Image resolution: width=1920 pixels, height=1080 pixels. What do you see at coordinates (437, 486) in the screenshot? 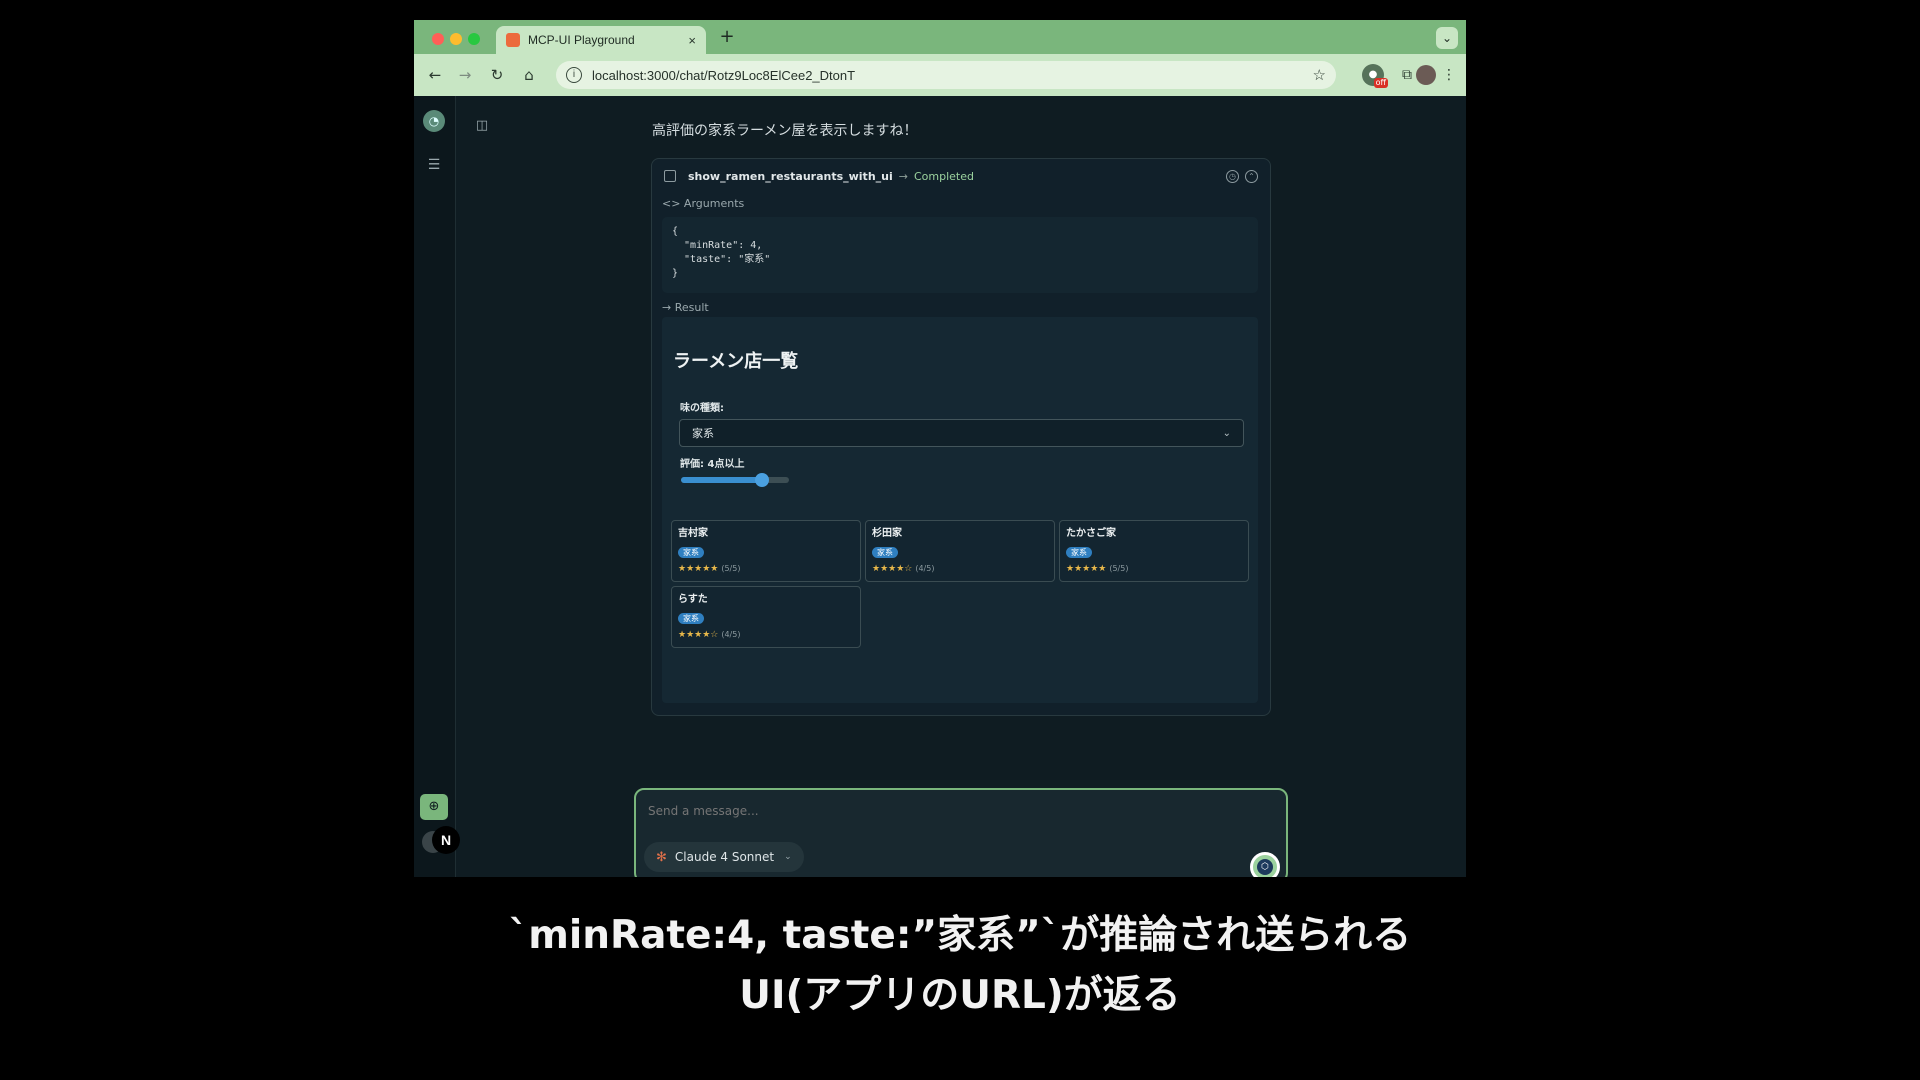
I see `sidebar: ◔ ☰ ⊕ N` at bounding box center [437, 486].